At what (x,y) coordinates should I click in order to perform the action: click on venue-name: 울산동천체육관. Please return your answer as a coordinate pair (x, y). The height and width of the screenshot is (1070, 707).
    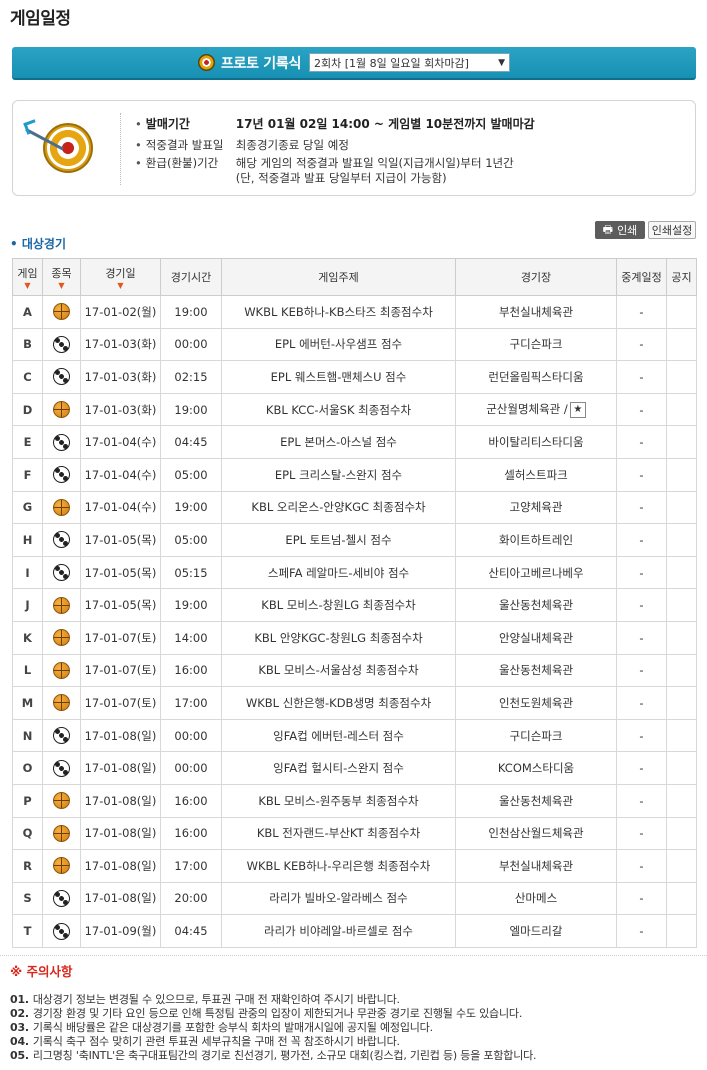
    Looking at the image, I should click on (536, 800).